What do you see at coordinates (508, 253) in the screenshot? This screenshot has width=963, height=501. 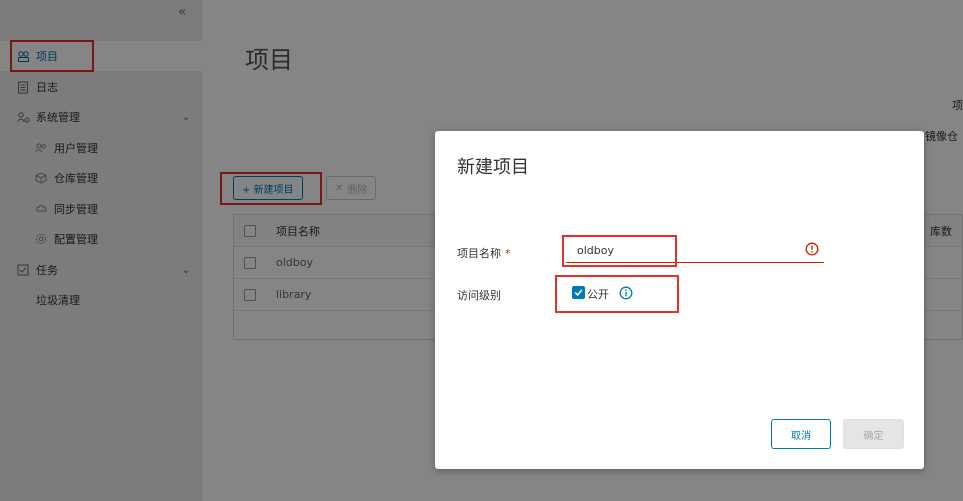 I see `required-marker: *` at bounding box center [508, 253].